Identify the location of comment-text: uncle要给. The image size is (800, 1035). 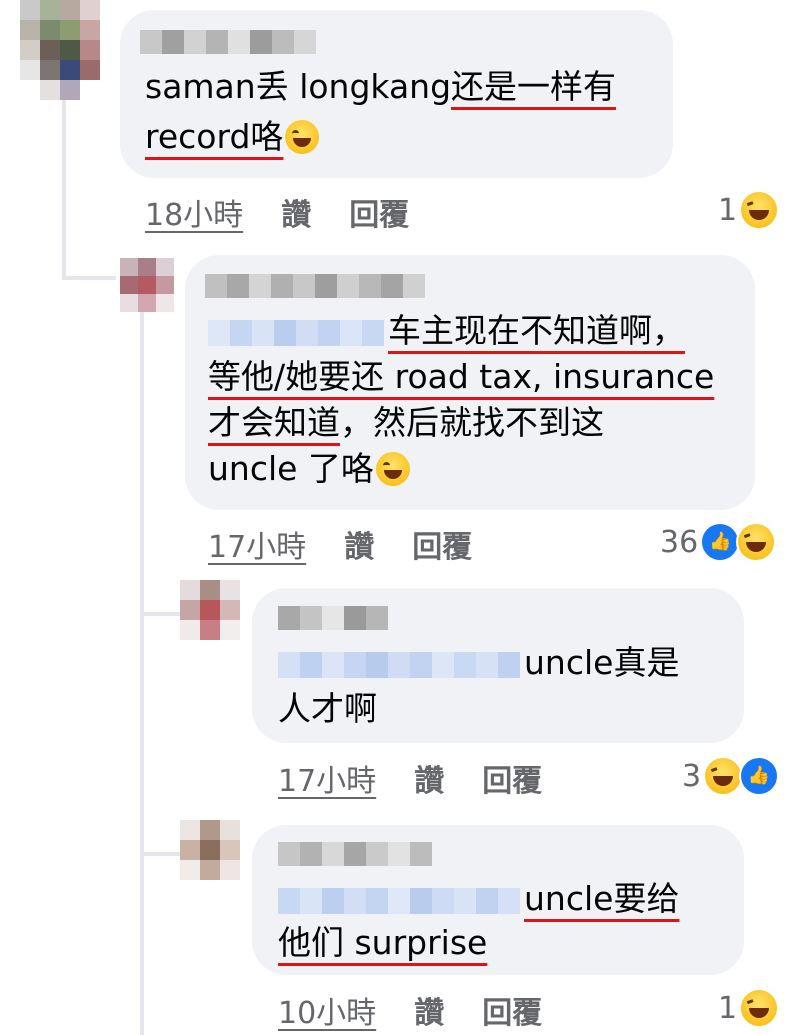
(478, 899).